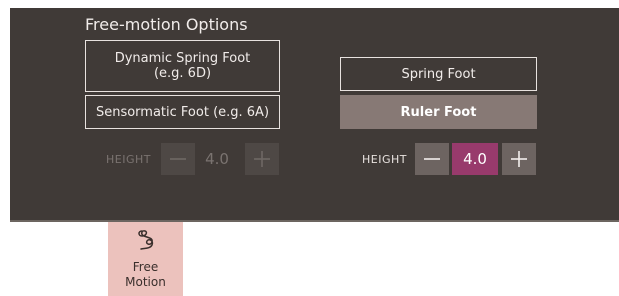 This screenshot has height=296, width=619. I want to click on spring-foot-button: Spring Foot, so click(438, 74).